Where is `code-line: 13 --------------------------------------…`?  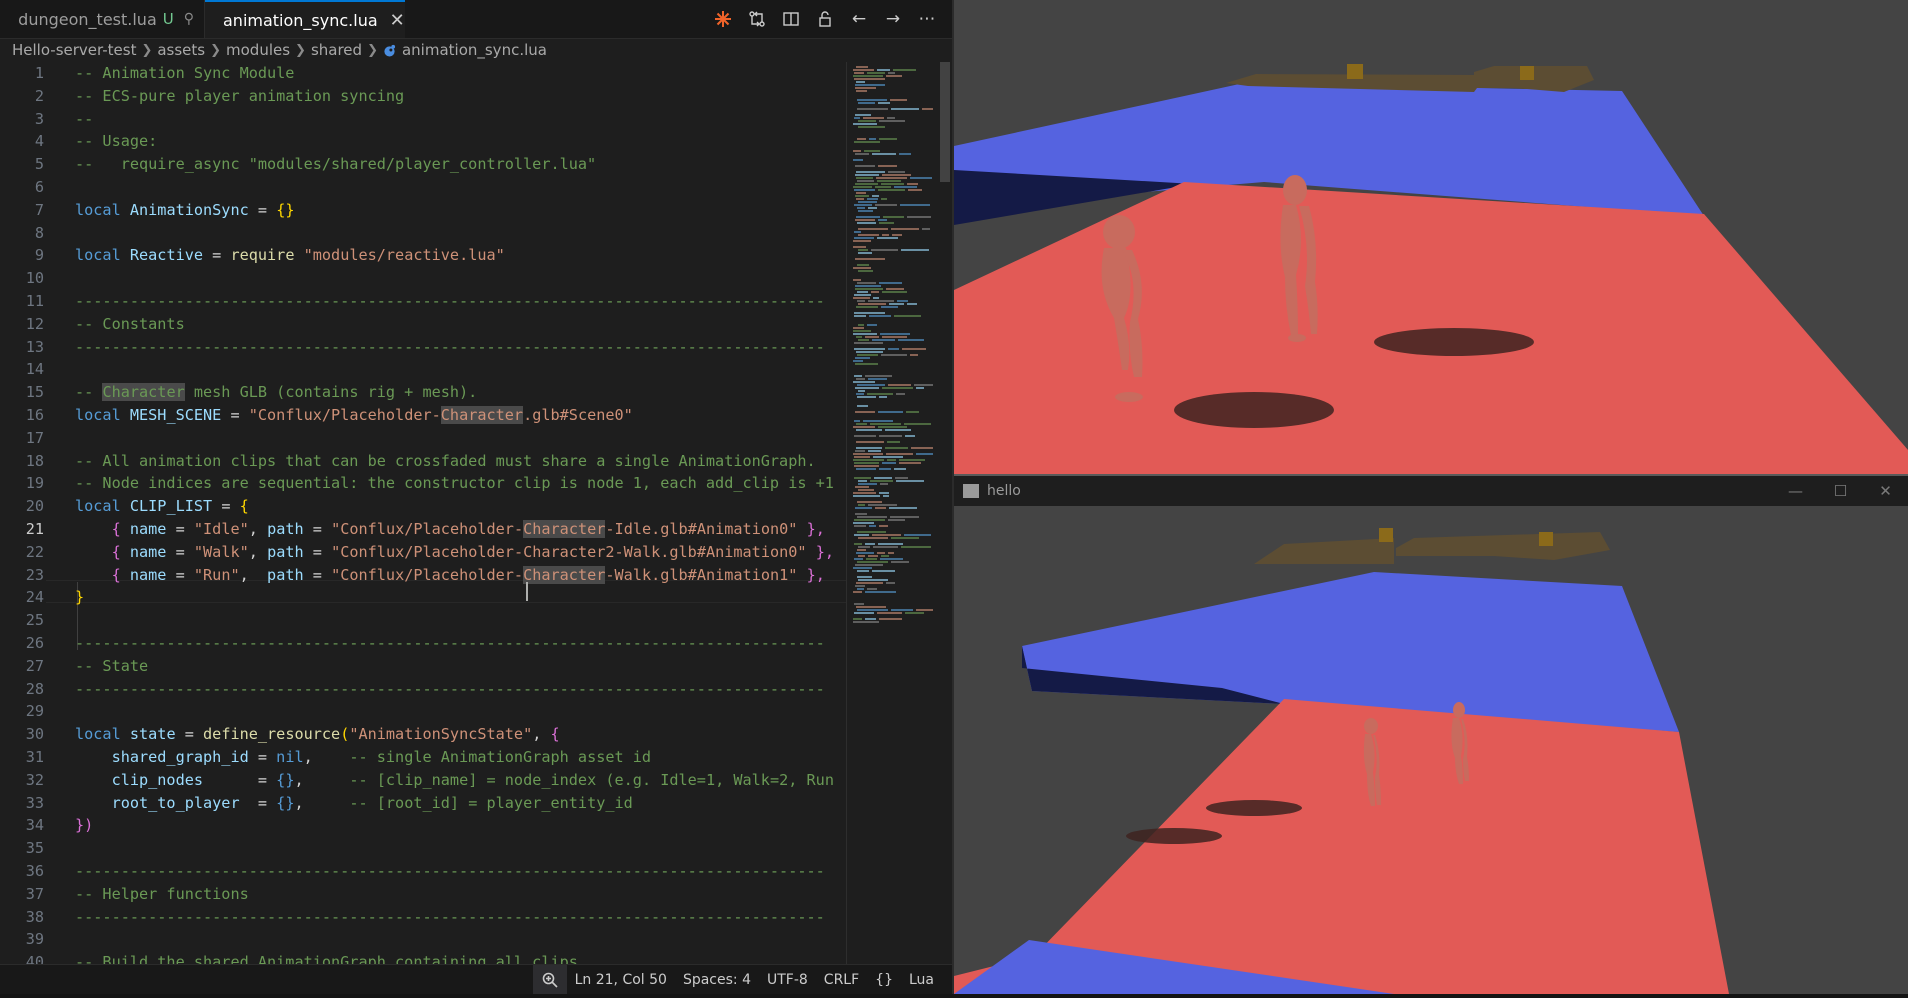
code-line: 13 --------------------------------------… is located at coordinates (423, 347).